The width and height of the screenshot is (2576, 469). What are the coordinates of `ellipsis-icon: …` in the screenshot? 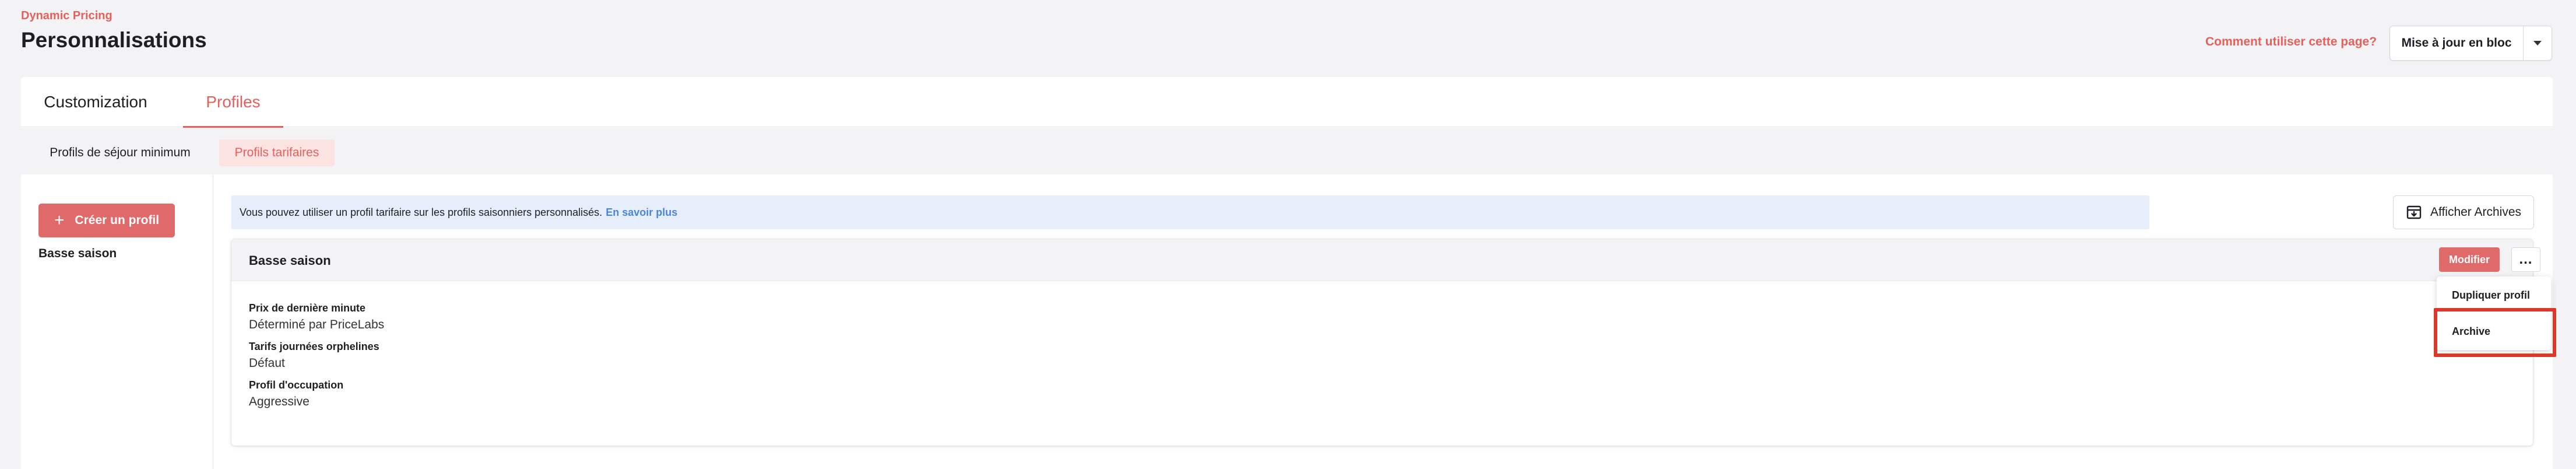 It's located at (2526, 259).